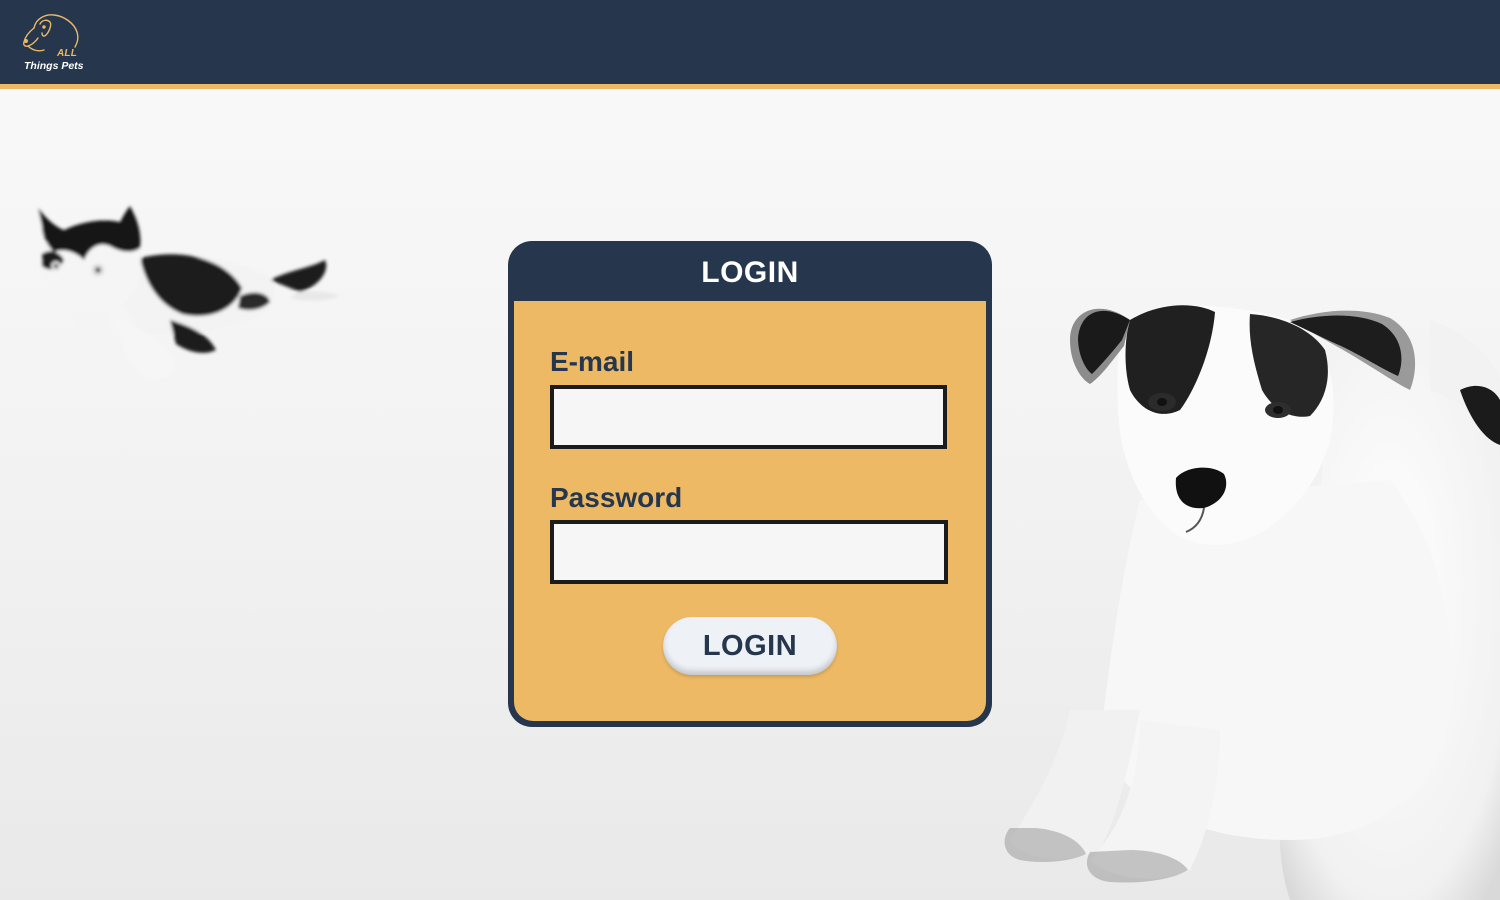 The height and width of the screenshot is (900, 1500). I want to click on brand-logo: ALL Things Pets, so click(52, 42).